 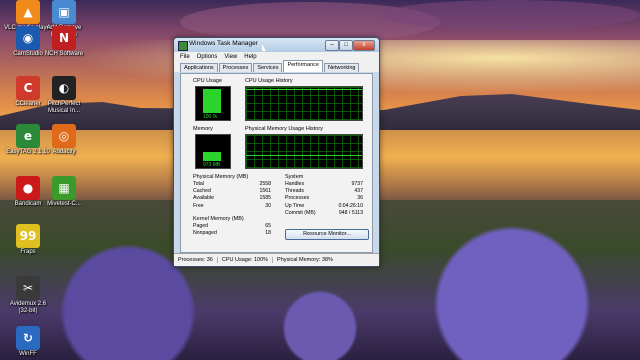 I want to click on stat-value: 0:04:26:10, so click(x=350, y=205).